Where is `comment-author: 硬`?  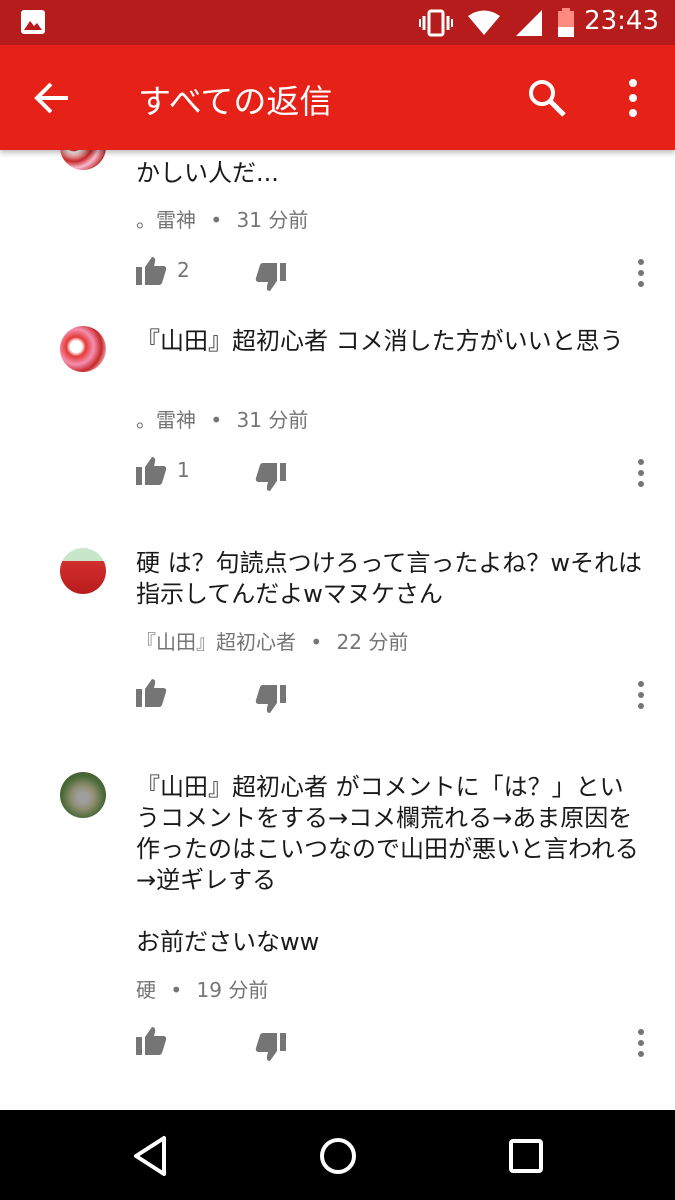
comment-author: 硬 is located at coordinates (146, 990).